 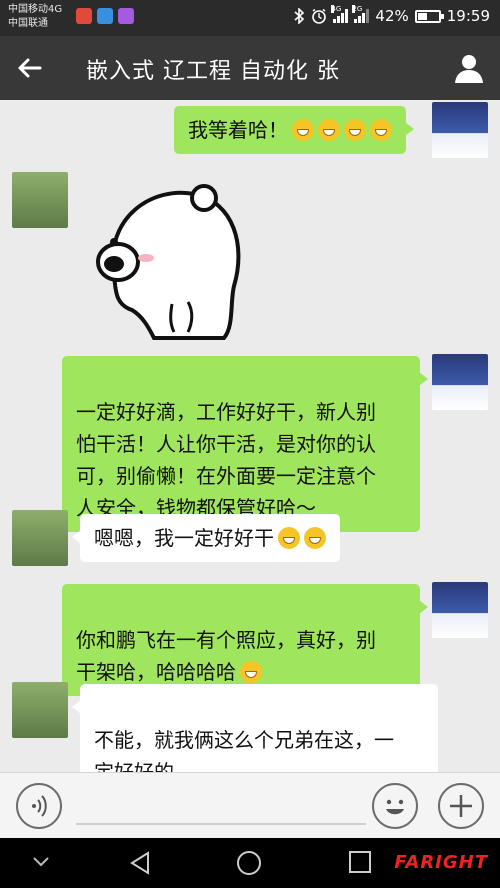 I want to click on input-bar, so click(x=250, y=805).